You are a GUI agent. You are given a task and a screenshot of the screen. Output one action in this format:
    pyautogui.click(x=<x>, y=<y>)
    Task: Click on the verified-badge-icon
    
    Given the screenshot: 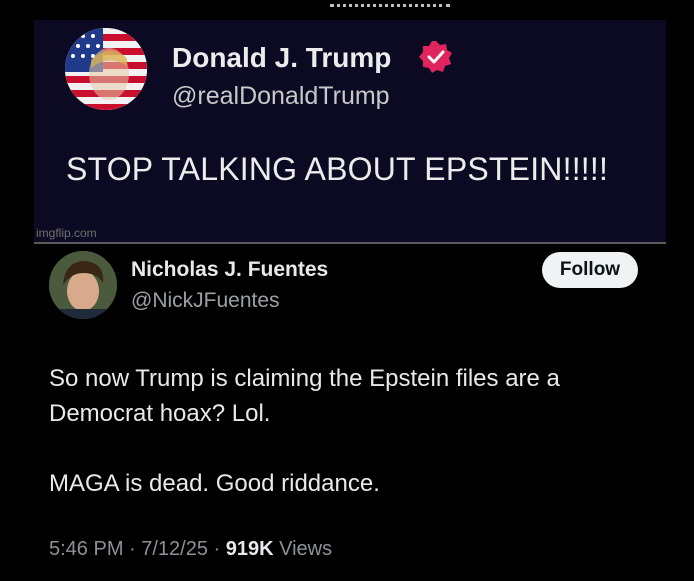 What is the action you would take?
    pyautogui.click(x=436, y=57)
    